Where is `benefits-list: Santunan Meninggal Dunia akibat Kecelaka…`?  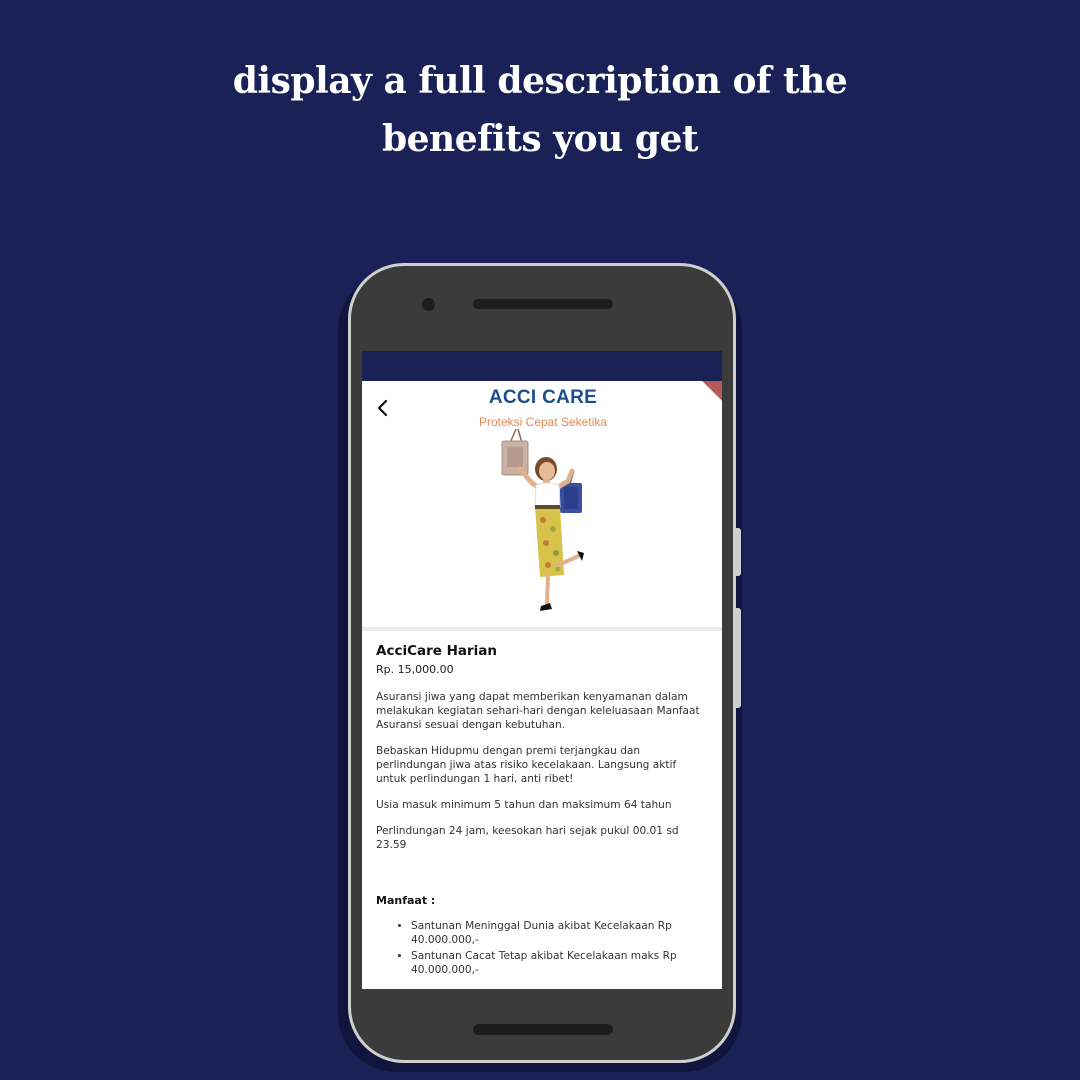 benefits-list: Santunan Meninggal Dunia akibat Kecelaka… is located at coordinates (542, 948).